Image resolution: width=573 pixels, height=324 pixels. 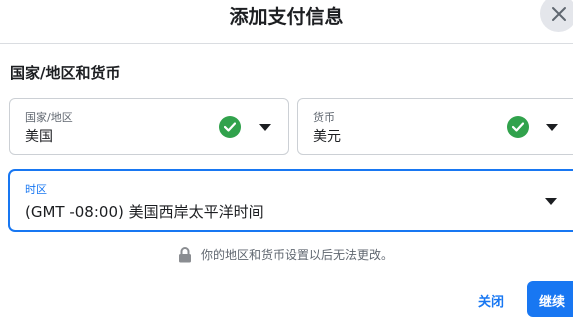 I want to click on close-icon, so click(x=558, y=13).